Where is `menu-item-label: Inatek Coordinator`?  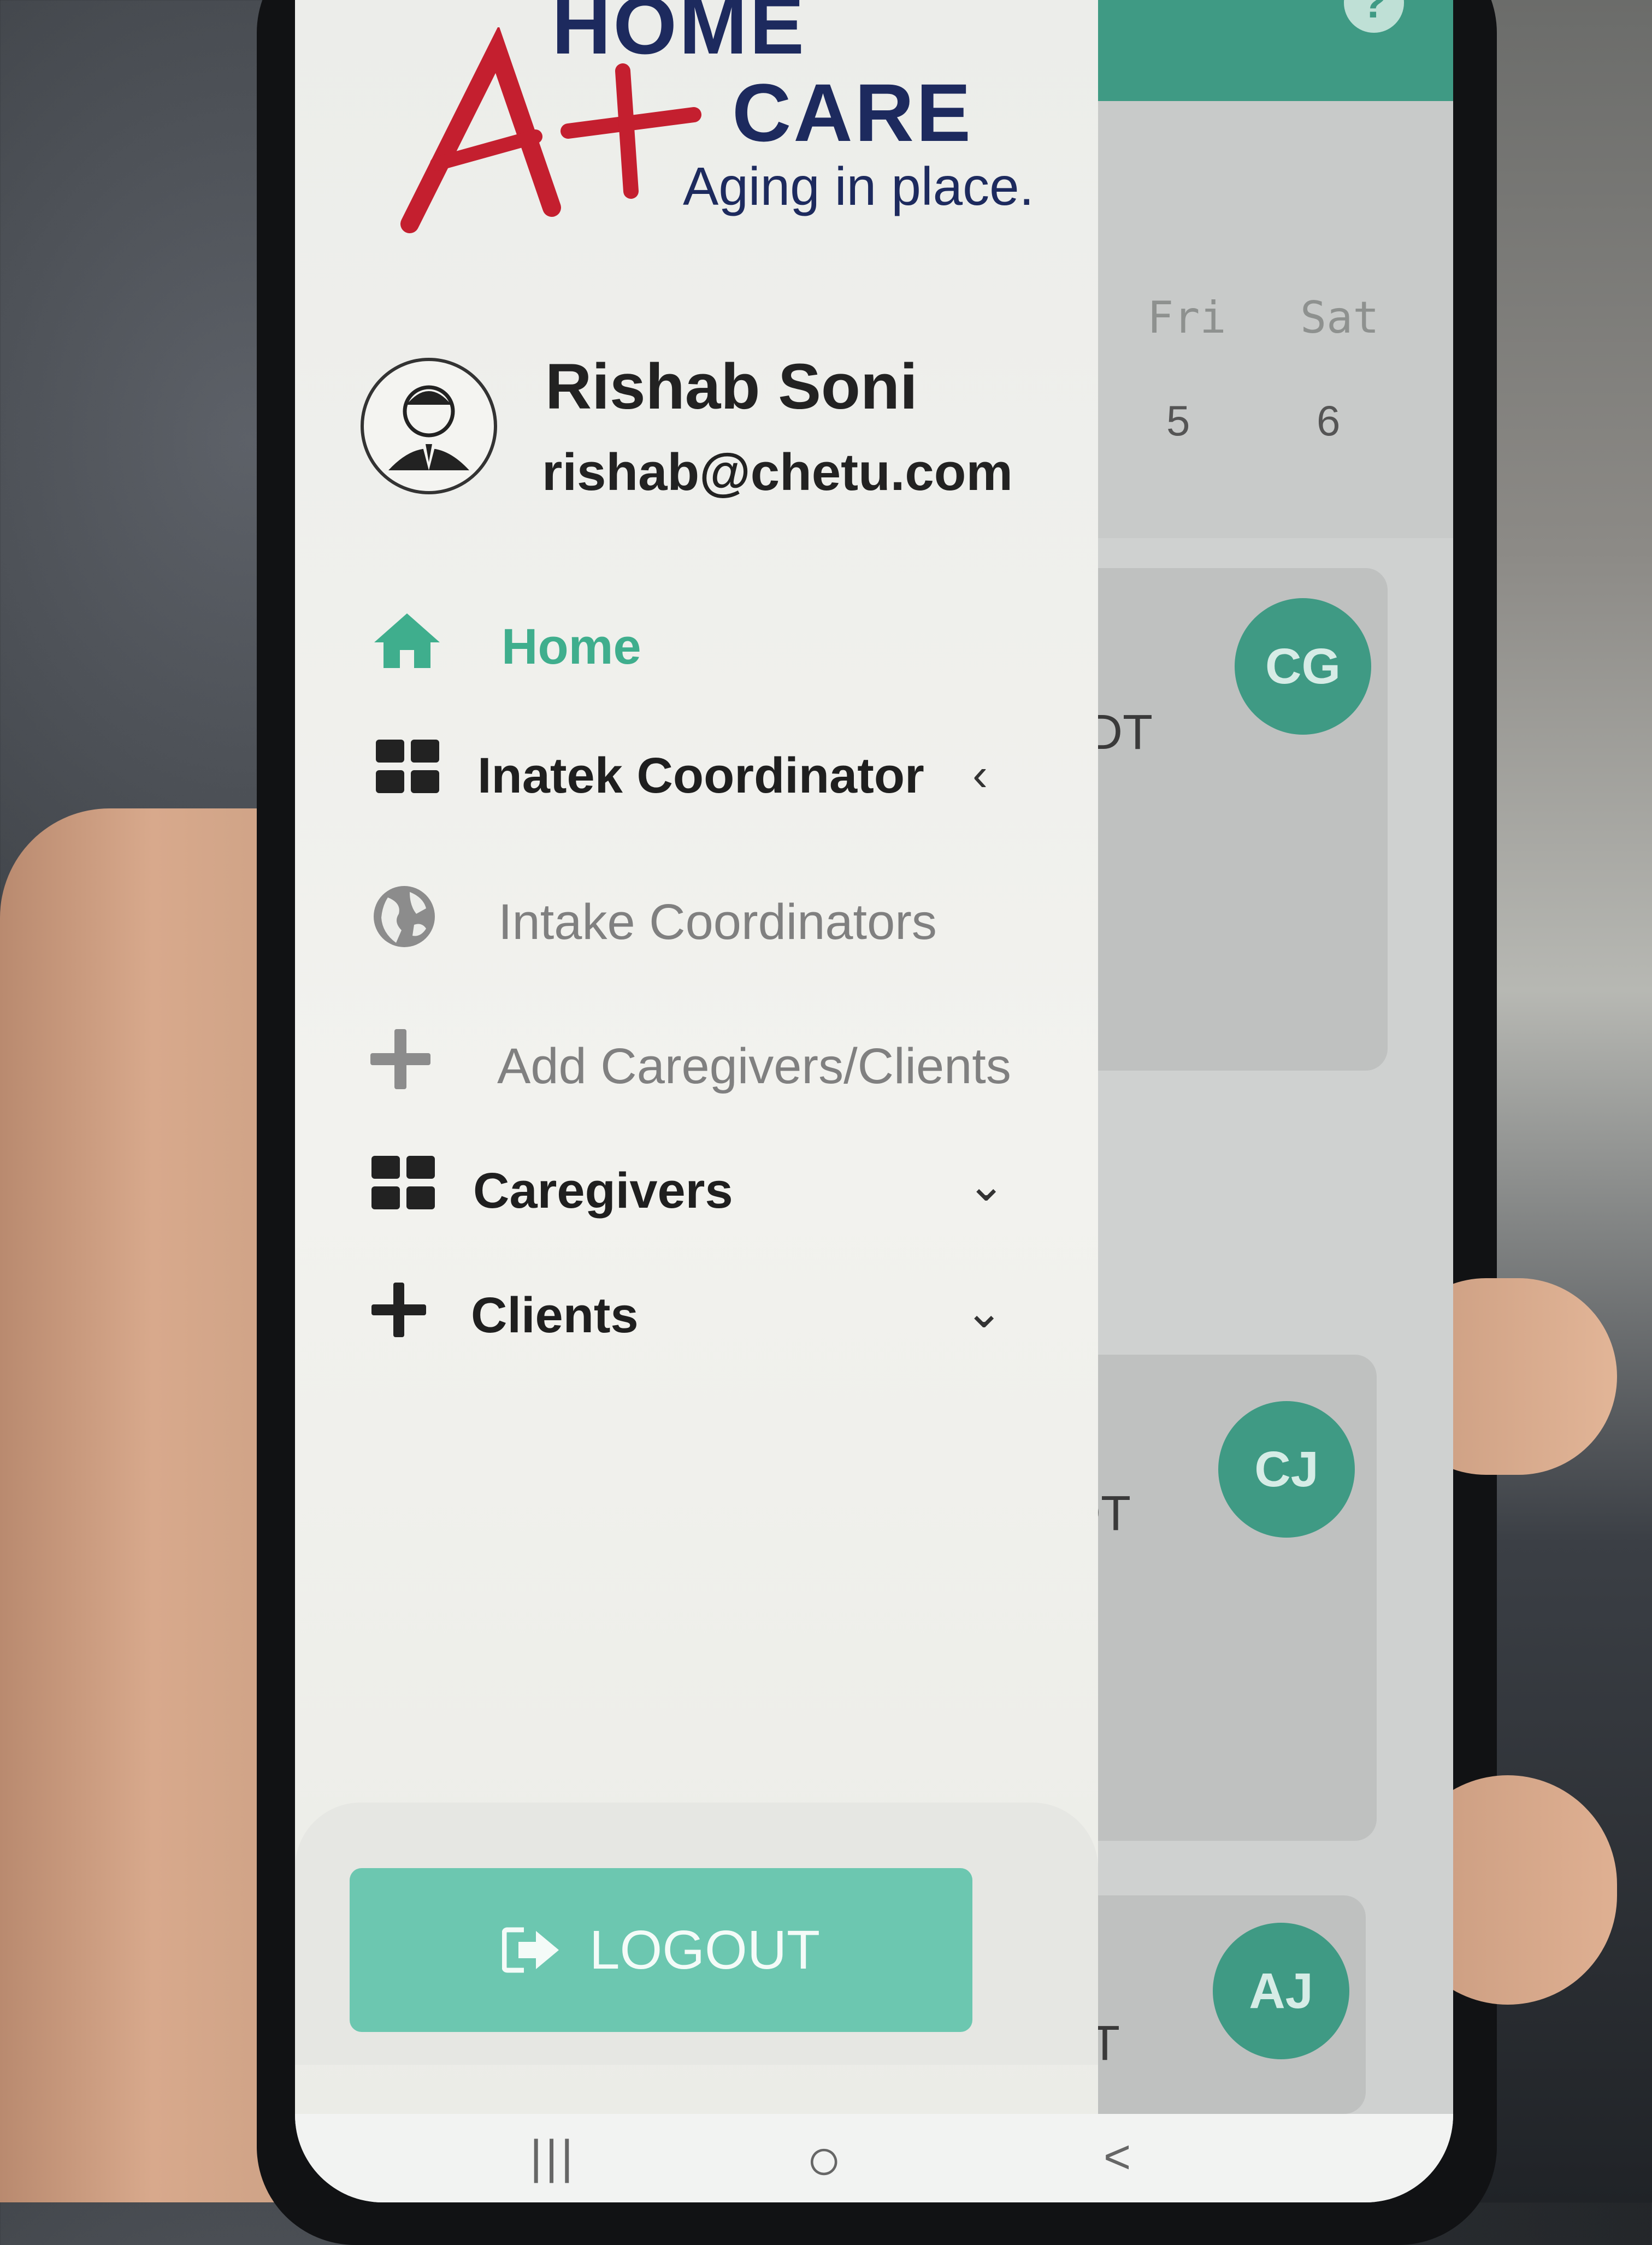
menu-item-label: Inatek Coordinator is located at coordinates (700, 776).